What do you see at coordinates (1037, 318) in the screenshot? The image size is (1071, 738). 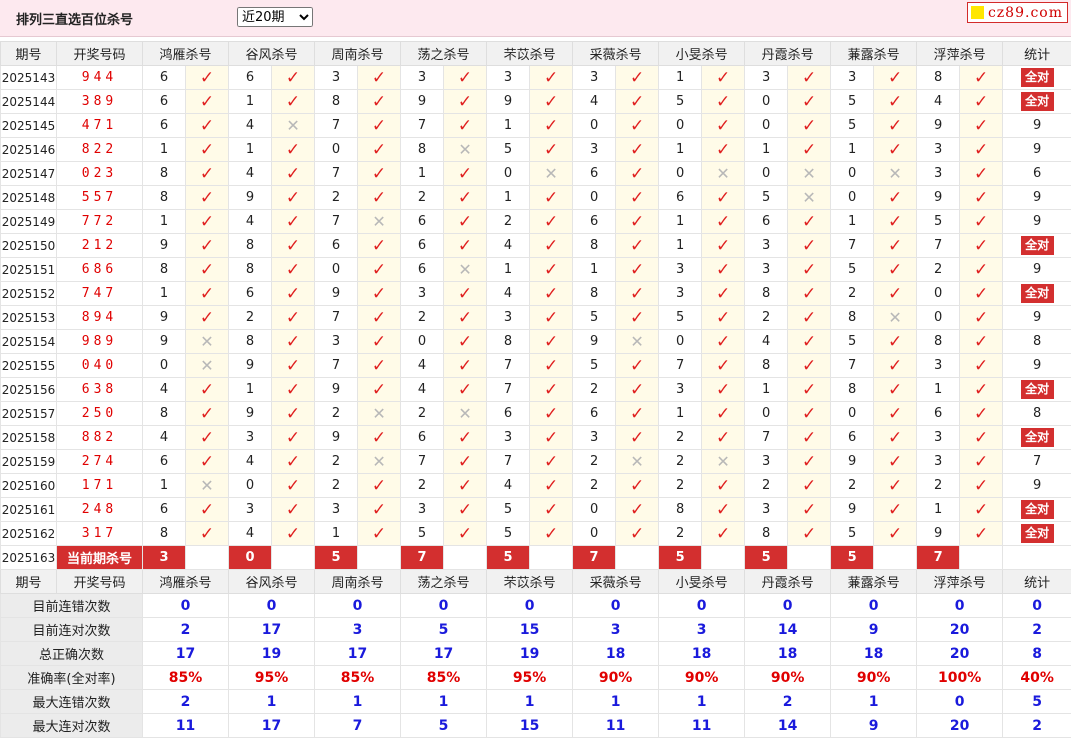 I see `stat-cell: 9` at bounding box center [1037, 318].